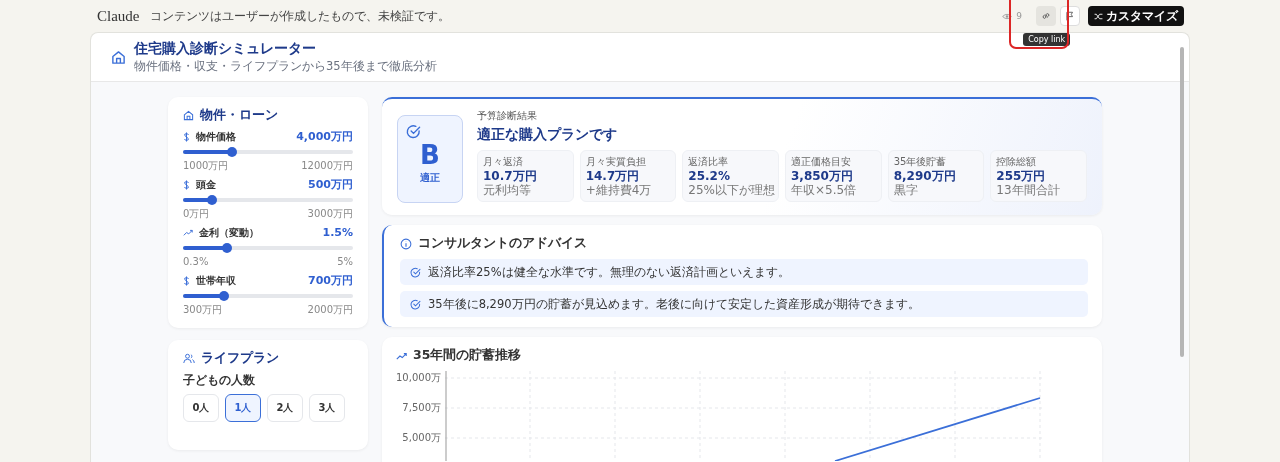  What do you see at coordinates (421, 408) in the screenshot?
I see `y-tick-label: 7,500万` at bounding box center [421, 408].